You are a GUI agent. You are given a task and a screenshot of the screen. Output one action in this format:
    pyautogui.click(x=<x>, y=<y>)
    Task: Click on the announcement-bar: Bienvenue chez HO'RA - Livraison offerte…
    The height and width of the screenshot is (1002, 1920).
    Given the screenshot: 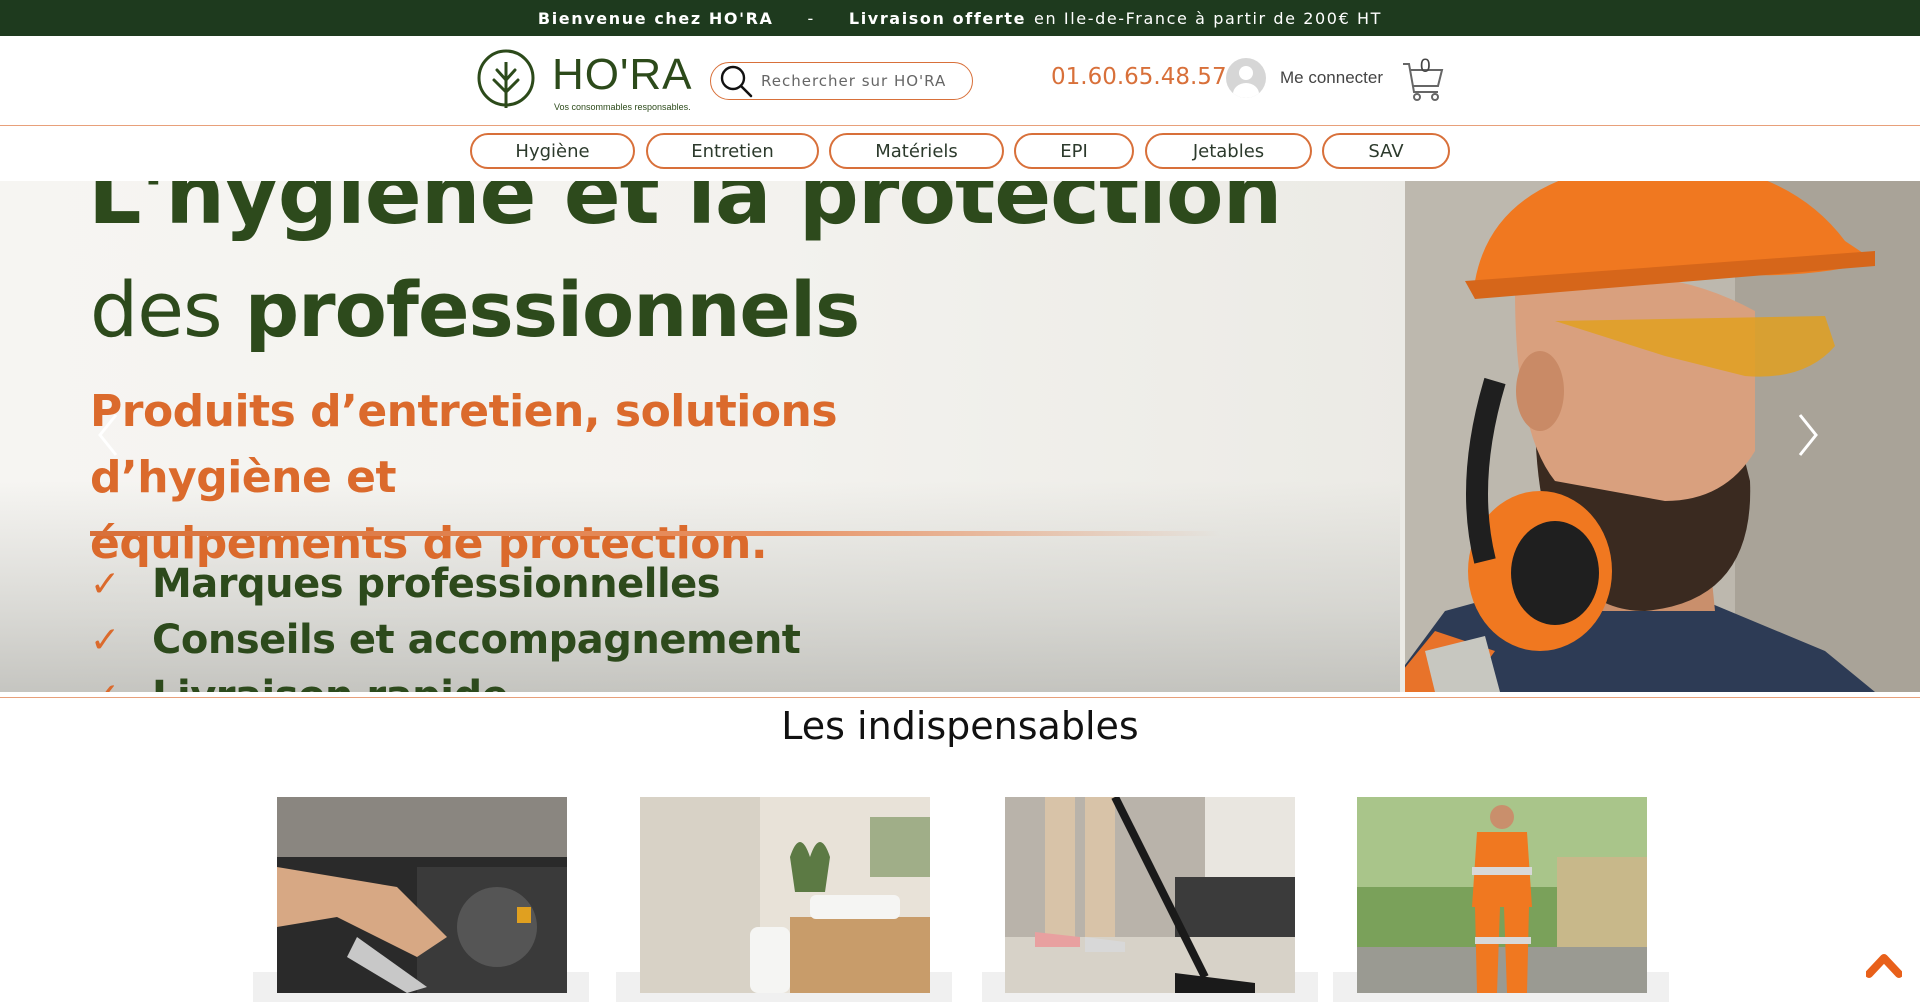 What is the action you would take?
    pyautogui.click(x=960, y=18)
    